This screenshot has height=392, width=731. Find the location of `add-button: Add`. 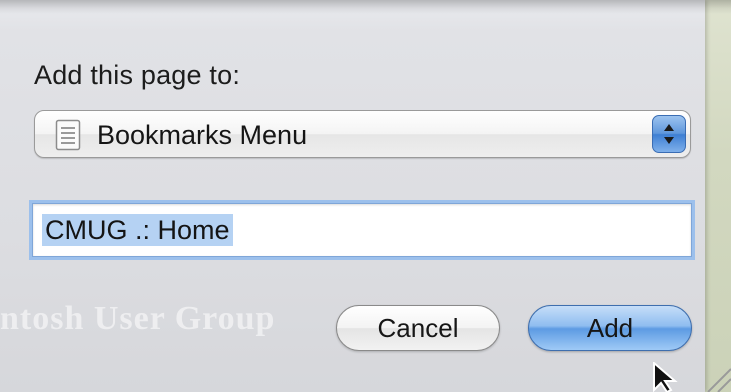

add-button: Add is located at coordinates (610, 328).